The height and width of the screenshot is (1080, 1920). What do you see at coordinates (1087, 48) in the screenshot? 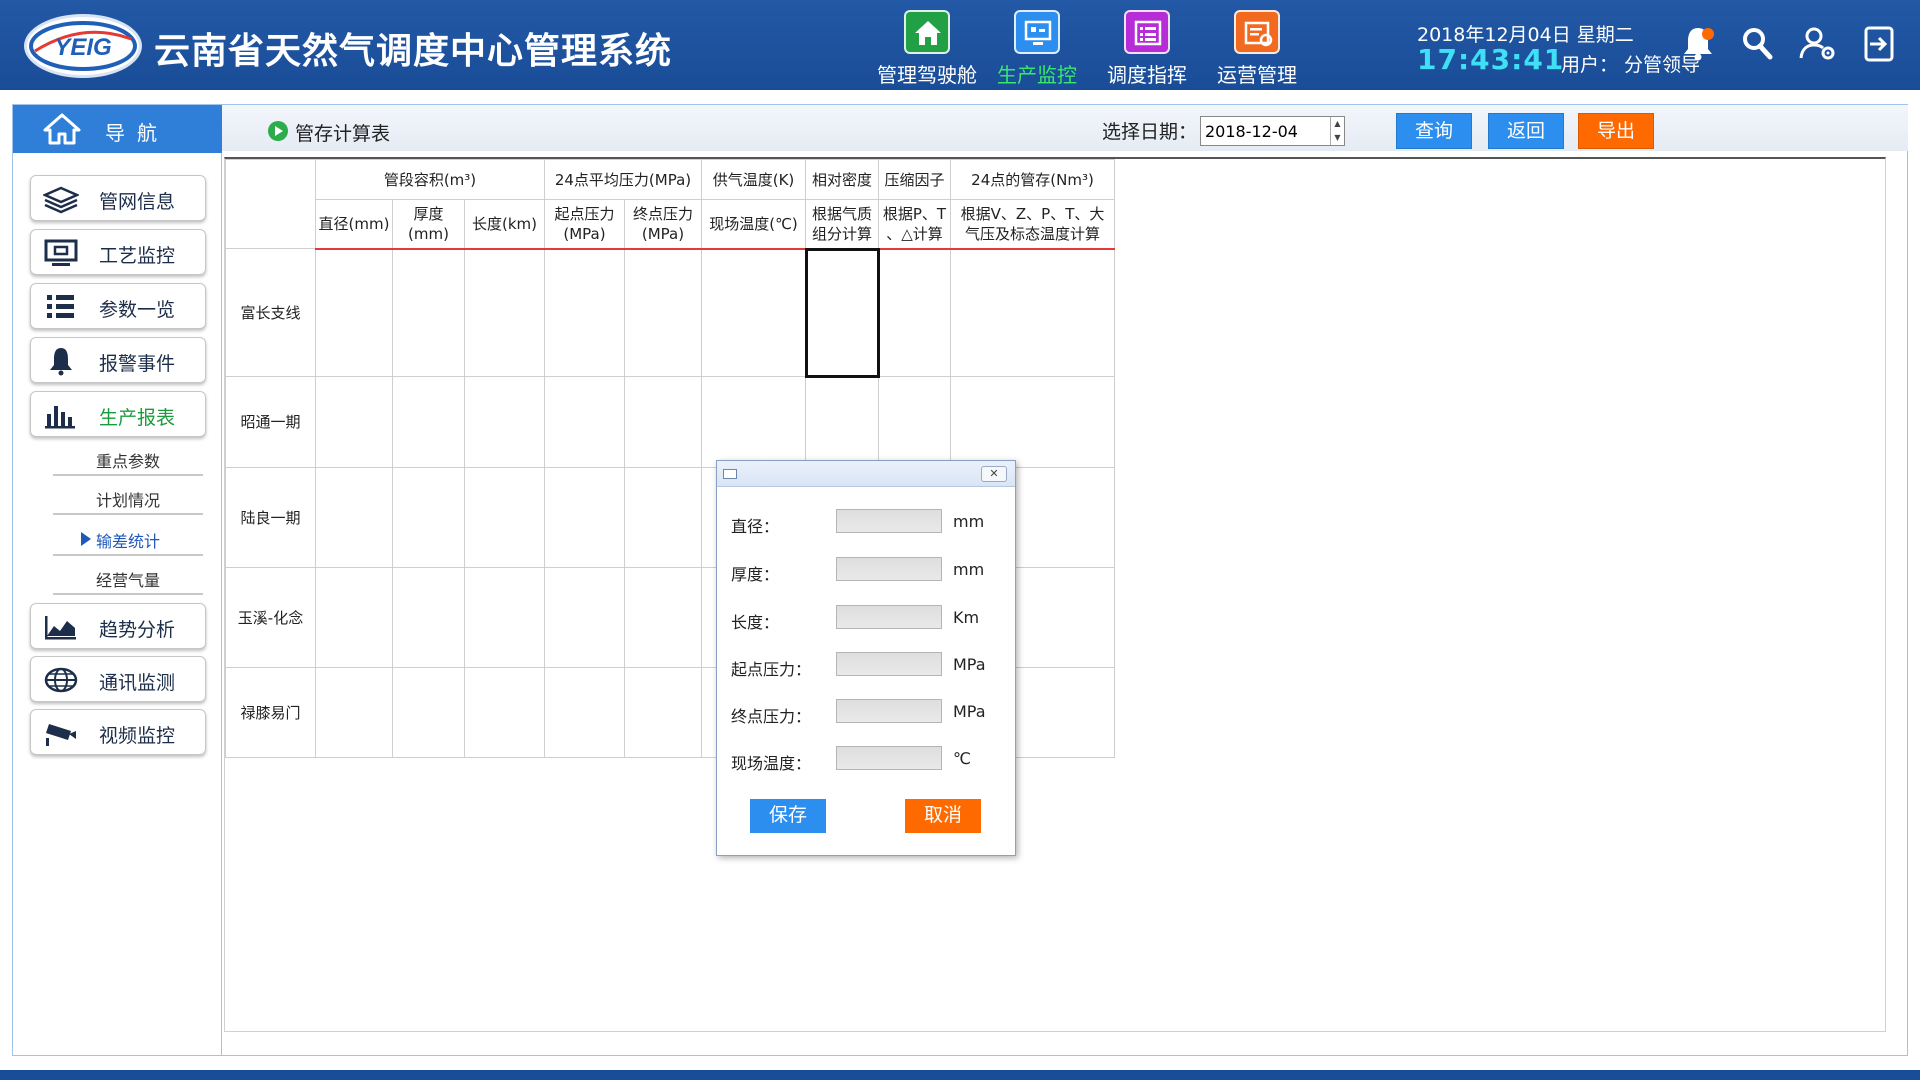
I see `top-nav: 管理驾驶舱 生产监控 调度指挥 运营管理` at bounding box center [1087, 48].